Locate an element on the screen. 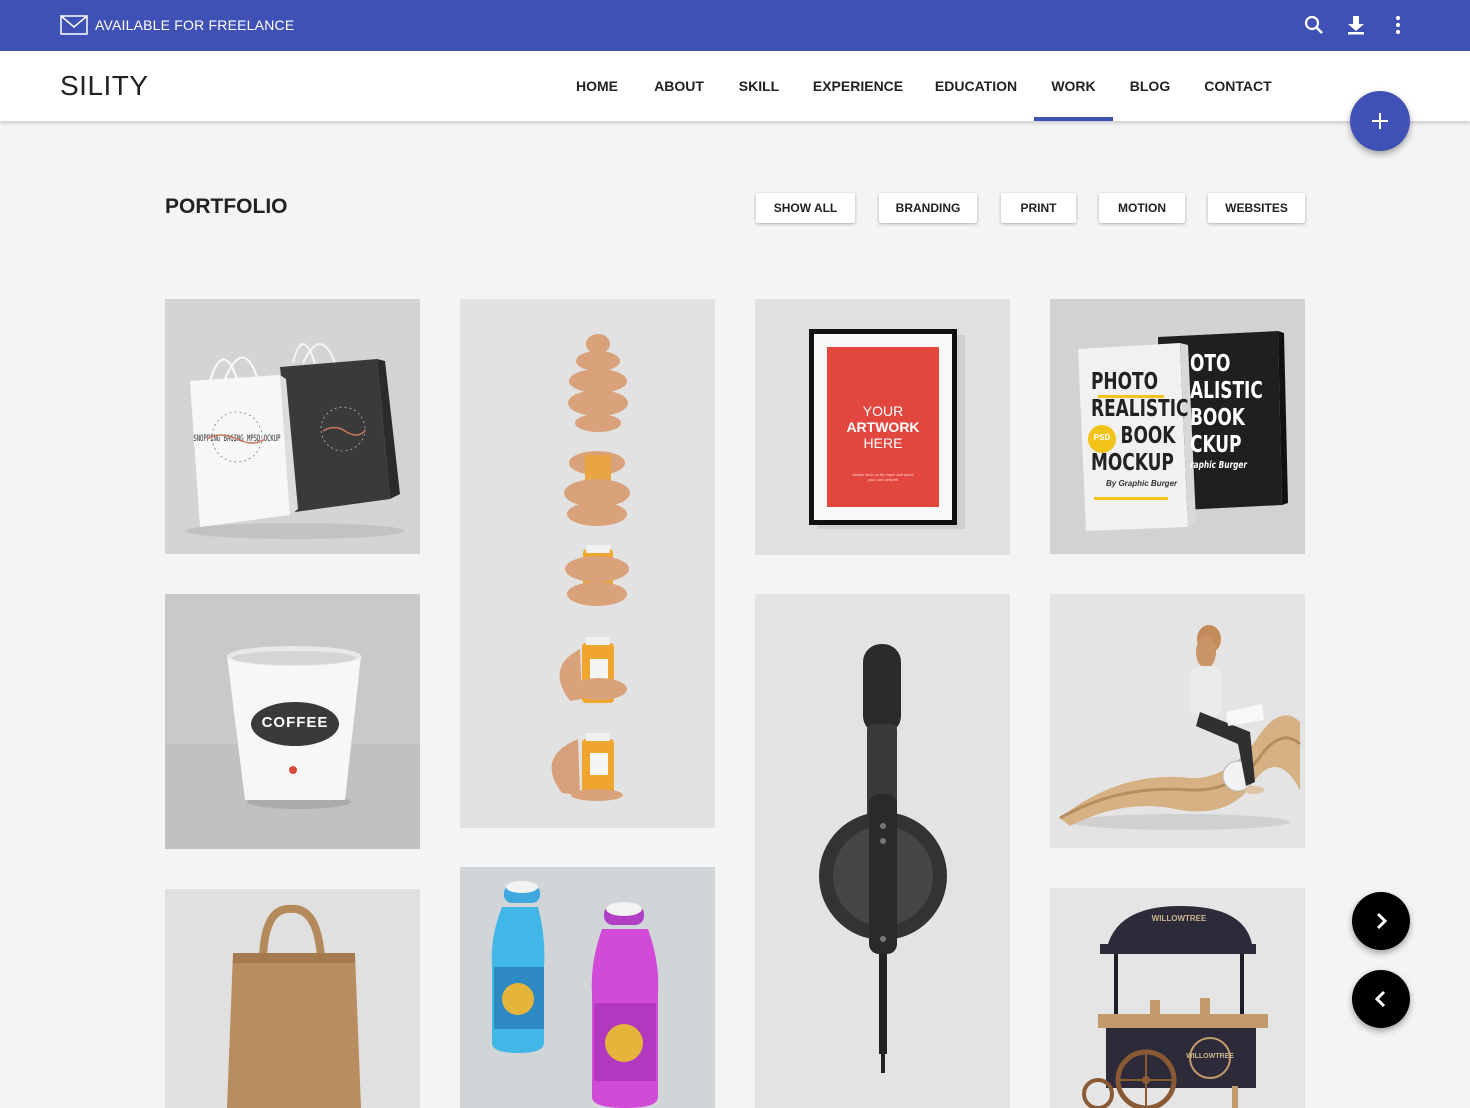  frame-line-2: ARTWORK is located at coordinates (883, 427).